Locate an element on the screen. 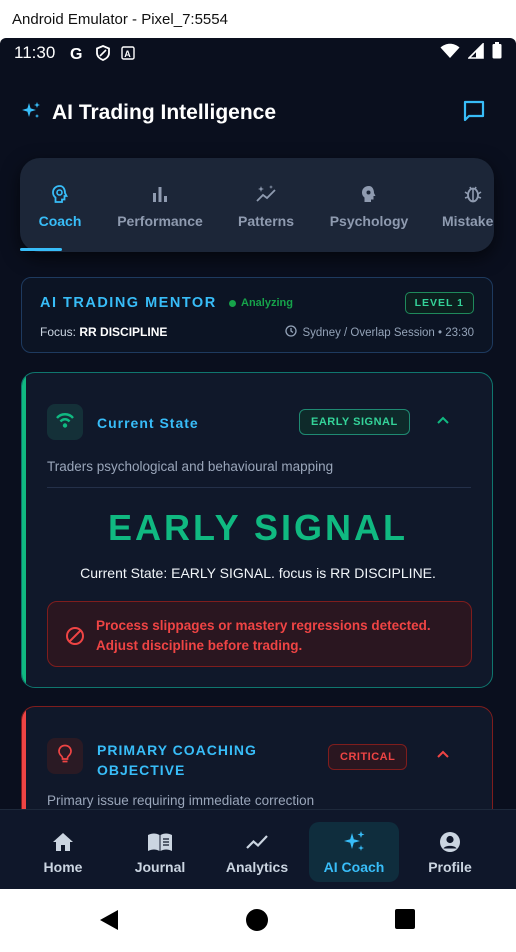 Image resolution: width=516 pixels, height=952 pixels. tab-mistakes: Mistakes is located at coordinates (467, 205).